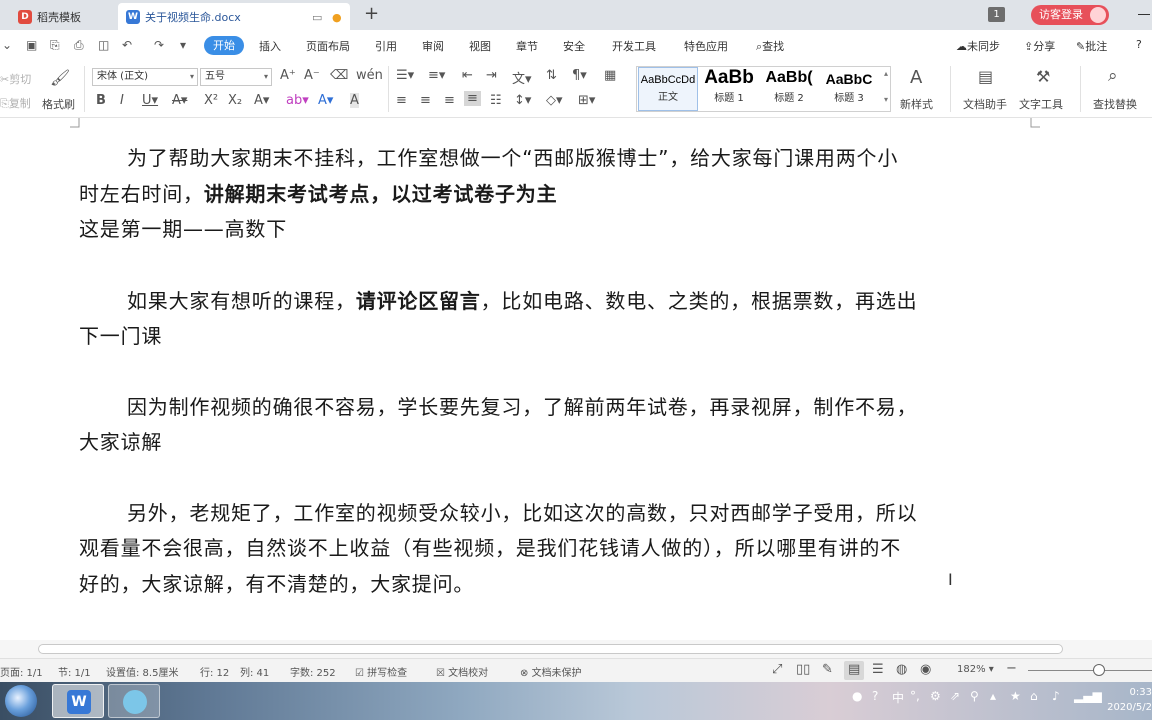  Describe the element at coordinates (371, 13) in the screenshot. I see `new-tab-plus-icon: +` at that location.